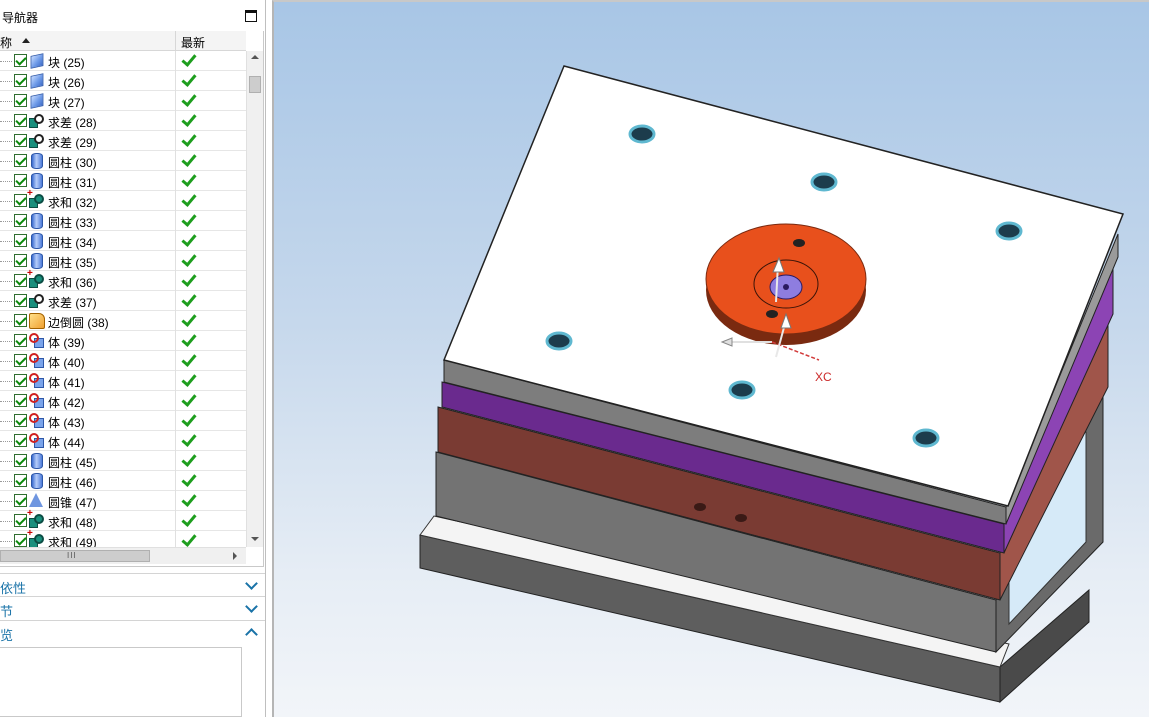  What do you see at coordinates (123, 221) in the screenshot?
I see `feature-row: 圆柱 (33)` at bounding box center [123, 221].